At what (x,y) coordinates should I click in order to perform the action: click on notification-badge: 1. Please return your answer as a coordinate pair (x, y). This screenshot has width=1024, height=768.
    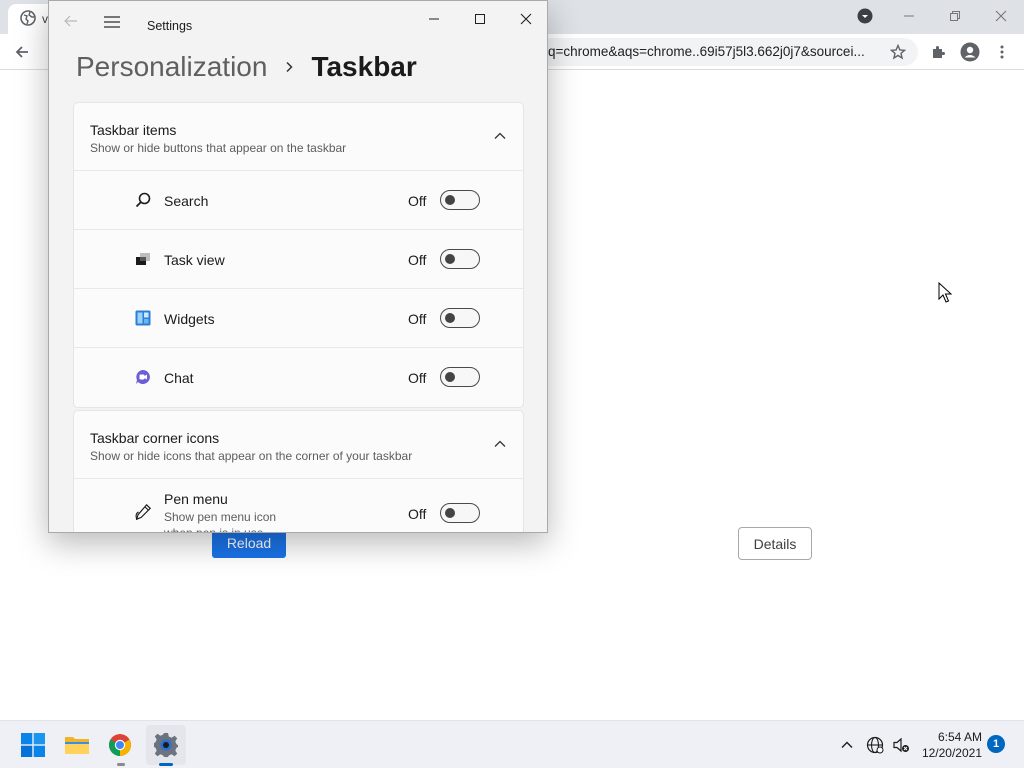
    Looking at the image, I should click on (996, 744).